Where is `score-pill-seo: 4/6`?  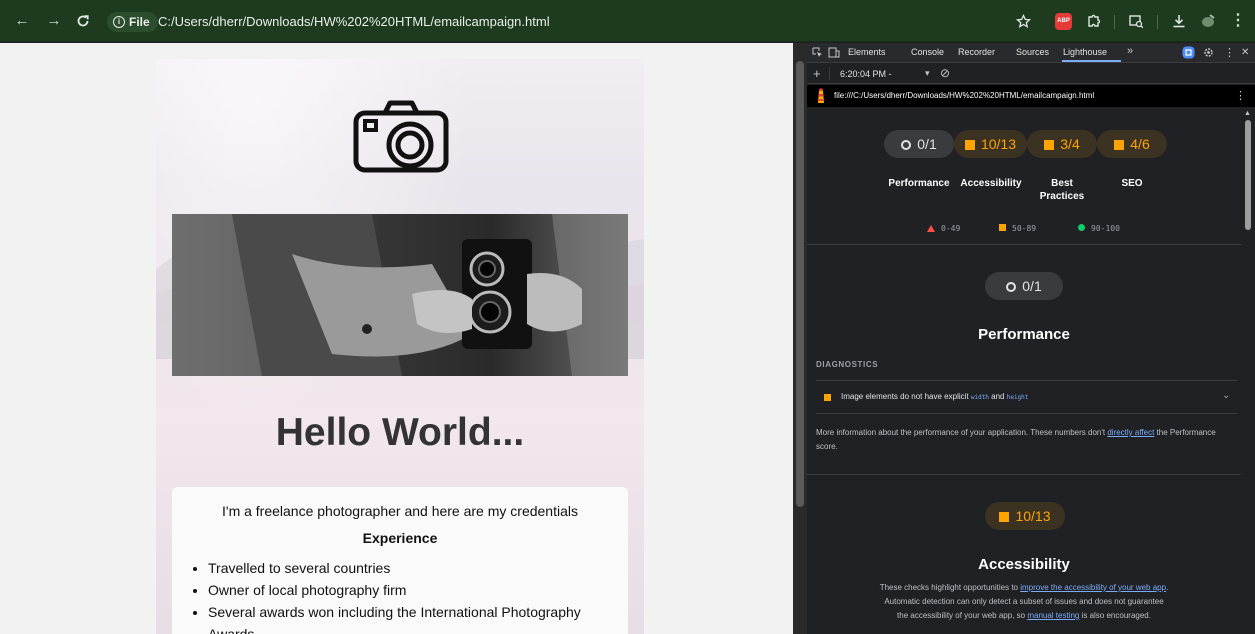 score-pill-seo: 4/6 is located at coordinates (1132, 144).